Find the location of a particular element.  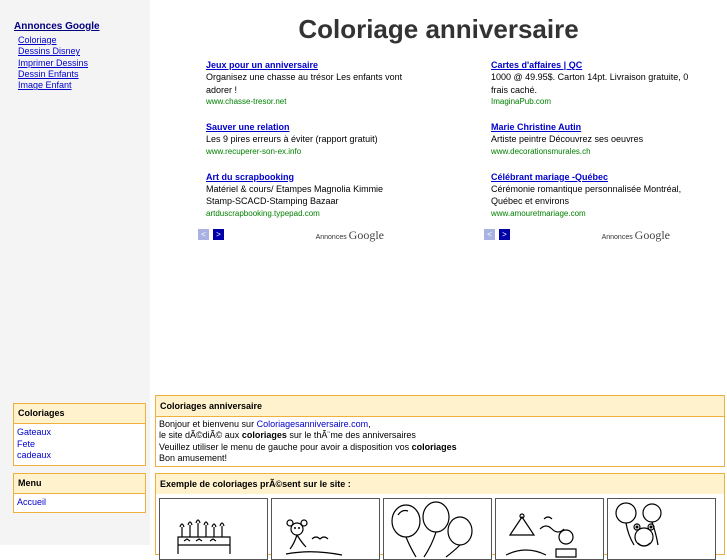

coloriages-item-fete: Fete is located at coordinates (81, 445).